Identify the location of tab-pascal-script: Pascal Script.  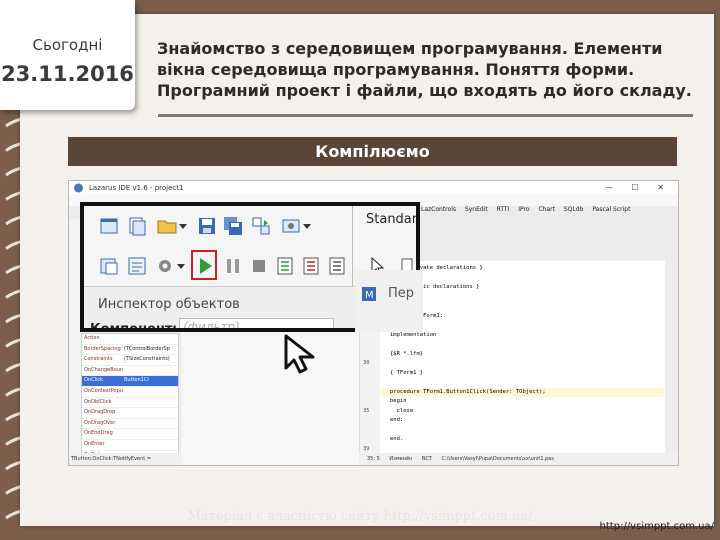
(611, 209).